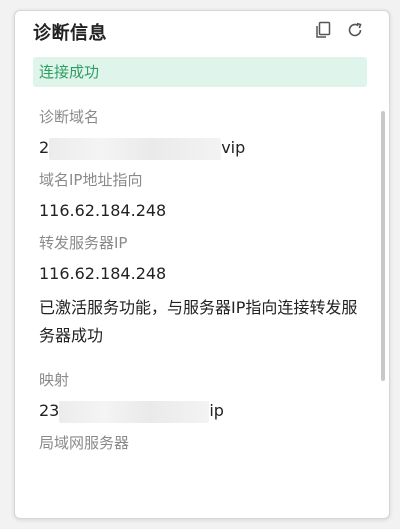 This screenshot has width=400, height=529. I want to click on activation-note: 已激活服务功能，与服务器IP指向连接转发服务器成功, so click(198, 321).